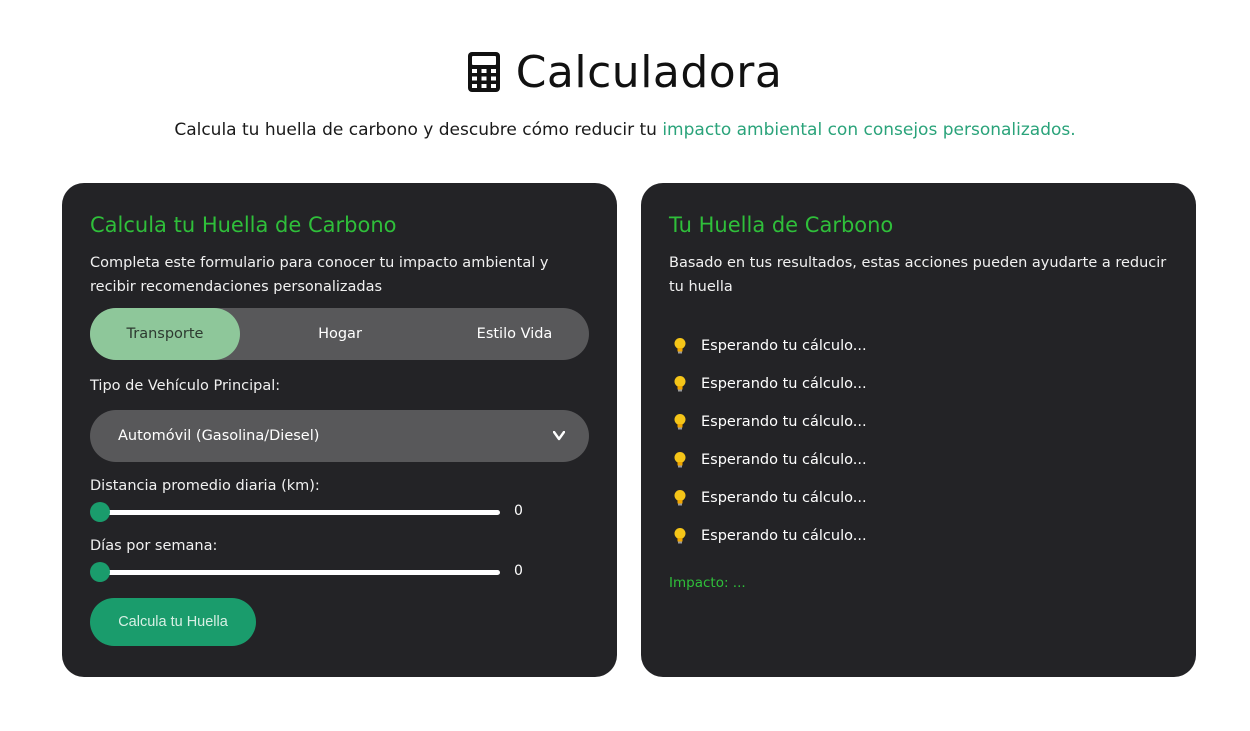 This screenshot has width=1250, height=731. What do you see at coordinates (649, 72) in the screenshot?
I see `page-title: Calculadora` at bounding box center [649, 72].